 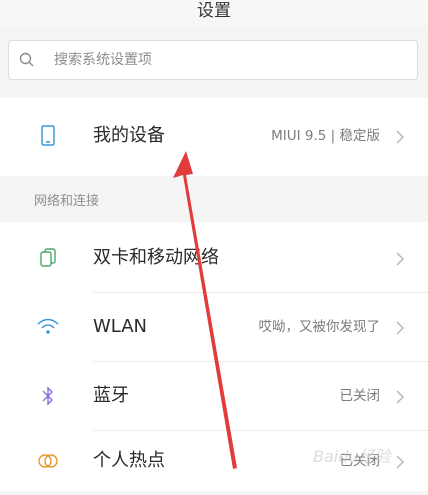 I want to click on search-area: 搜索系统设置项, so click(x=214, y=61).